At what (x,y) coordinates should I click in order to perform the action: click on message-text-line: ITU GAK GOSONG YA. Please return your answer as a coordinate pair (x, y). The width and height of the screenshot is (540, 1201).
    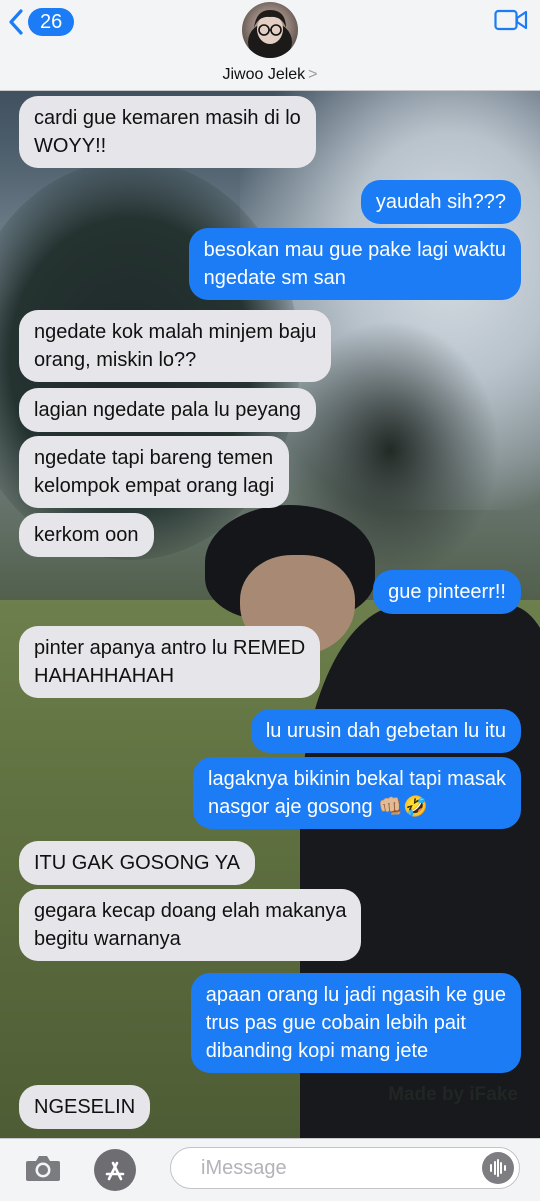
    Looking at the image, I should click on (137, 863).